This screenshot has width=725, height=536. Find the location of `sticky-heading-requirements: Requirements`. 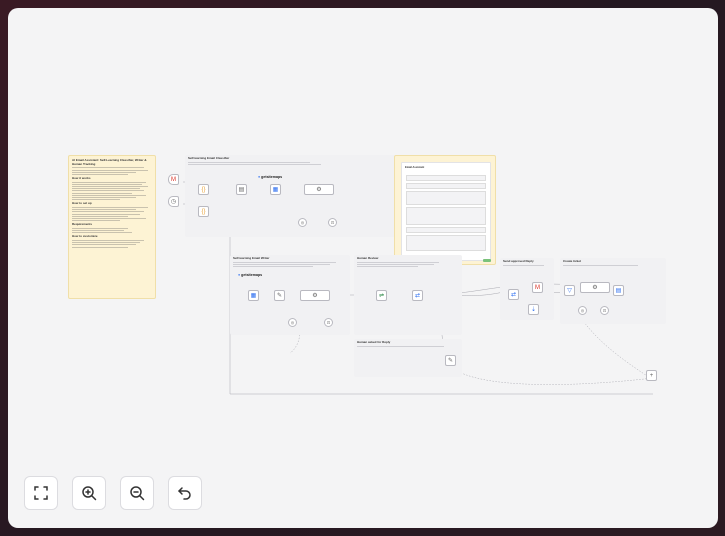

sticky-heading-requirements: Requirements is located at coordinates (82, 224).